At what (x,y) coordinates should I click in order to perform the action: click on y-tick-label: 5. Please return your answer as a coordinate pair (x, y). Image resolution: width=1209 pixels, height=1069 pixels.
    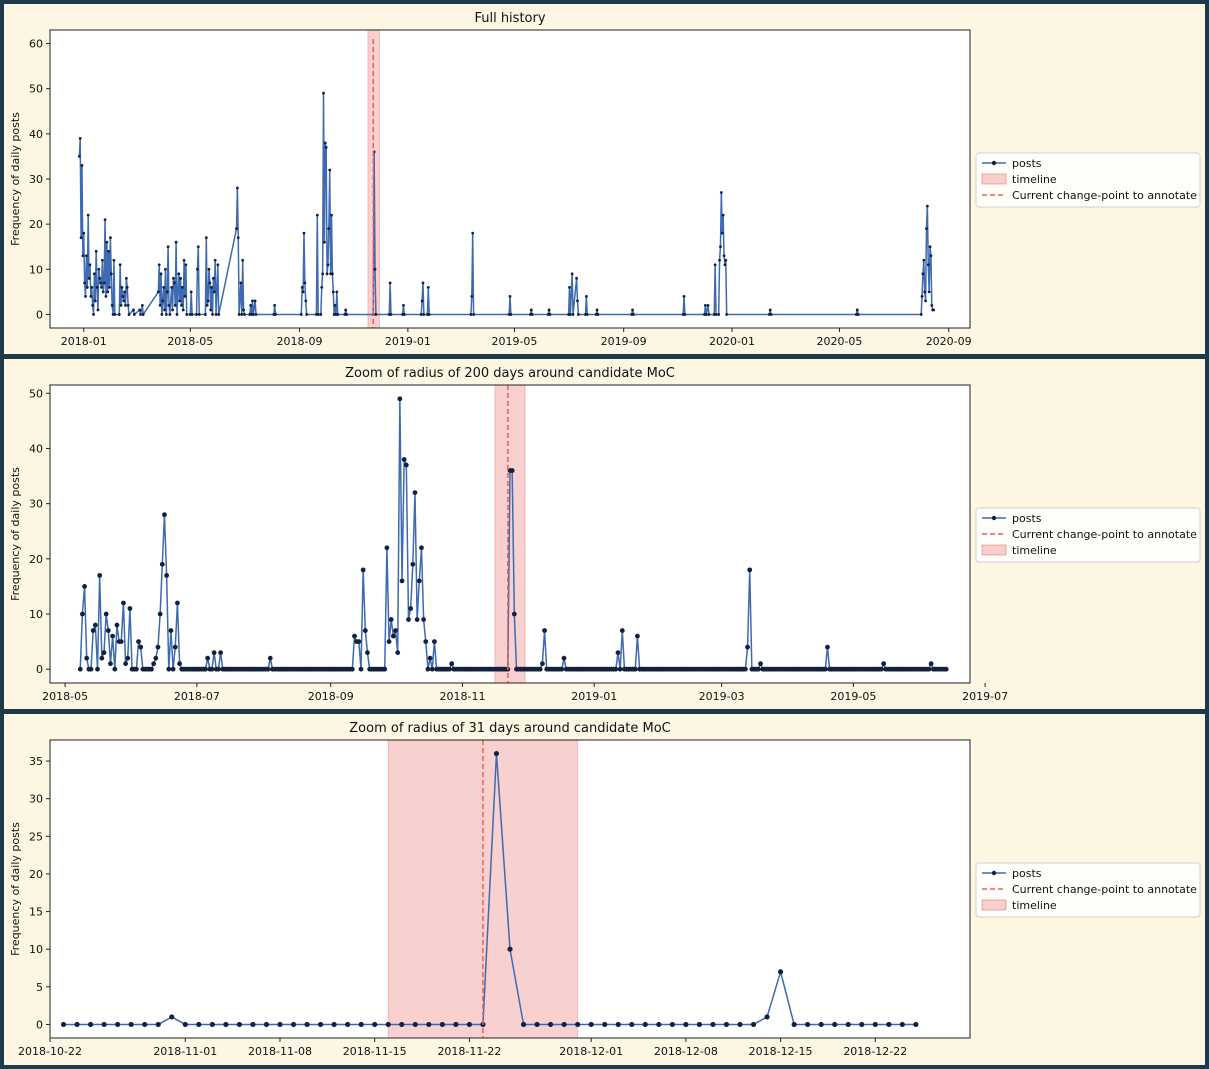
    Looking at the image, I should click on (39, 987).